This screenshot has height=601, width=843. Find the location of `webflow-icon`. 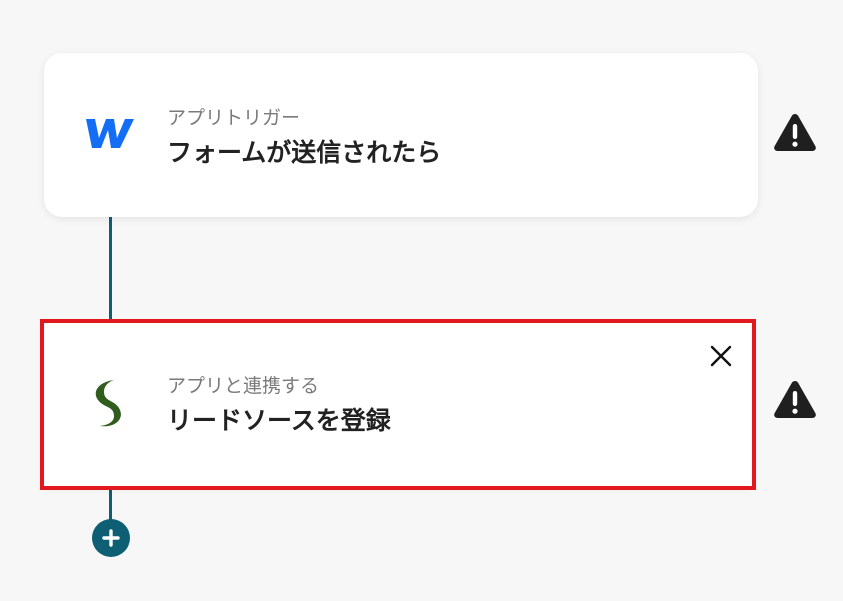

webflow-icon is located at coordinates (110, 135).